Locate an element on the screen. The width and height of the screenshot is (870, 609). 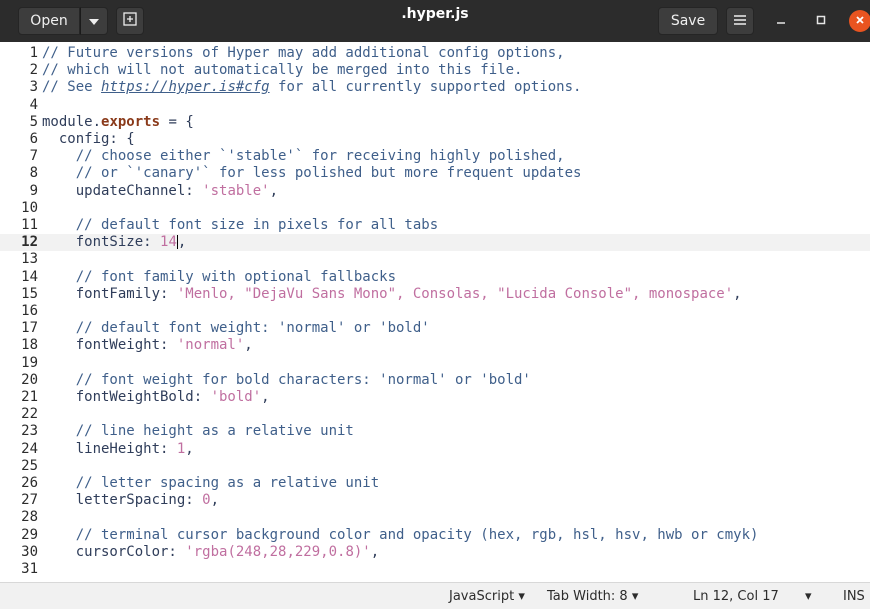
line-number: 21 is located at coordinates (29, 397).